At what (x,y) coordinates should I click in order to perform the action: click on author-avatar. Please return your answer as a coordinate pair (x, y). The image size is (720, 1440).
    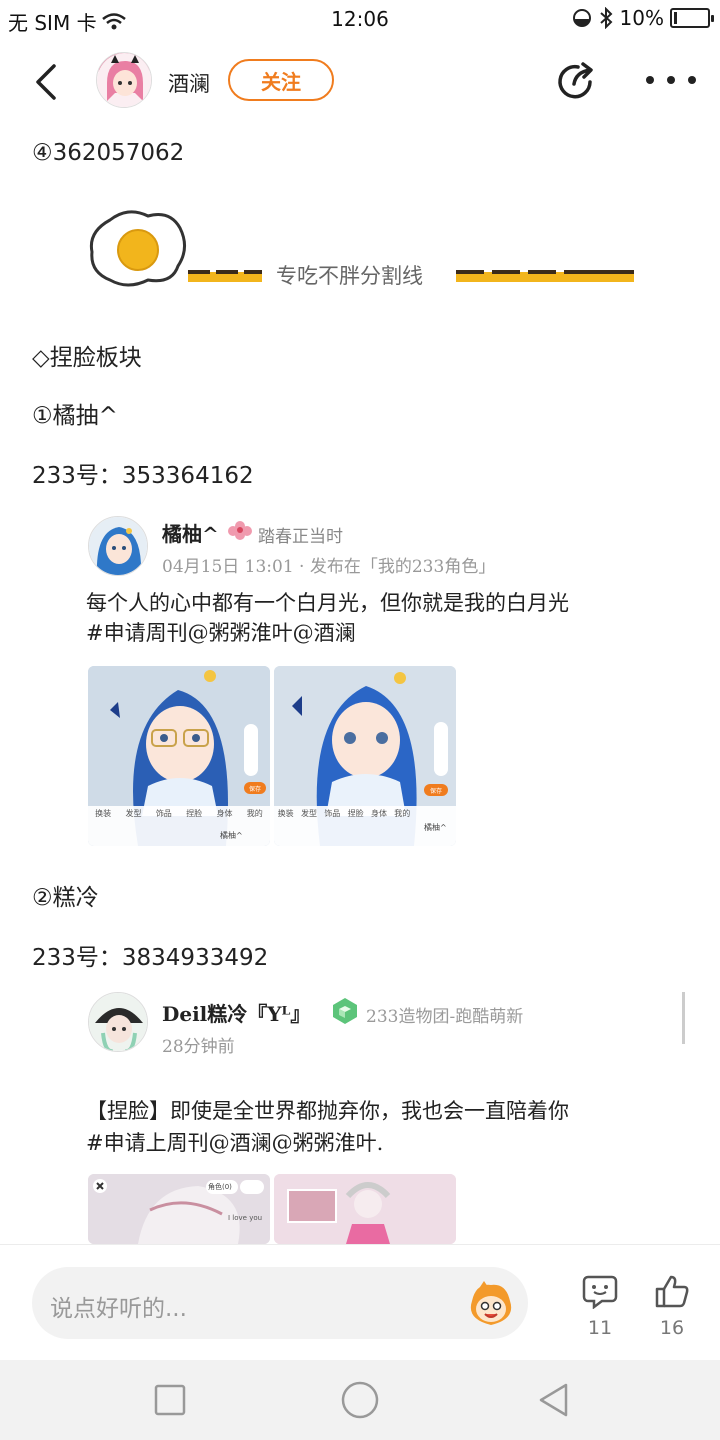
    Looking at the image, I should click on (124, 80).